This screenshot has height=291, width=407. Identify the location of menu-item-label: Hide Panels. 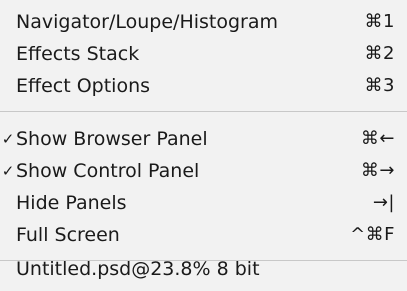
(71, 203).